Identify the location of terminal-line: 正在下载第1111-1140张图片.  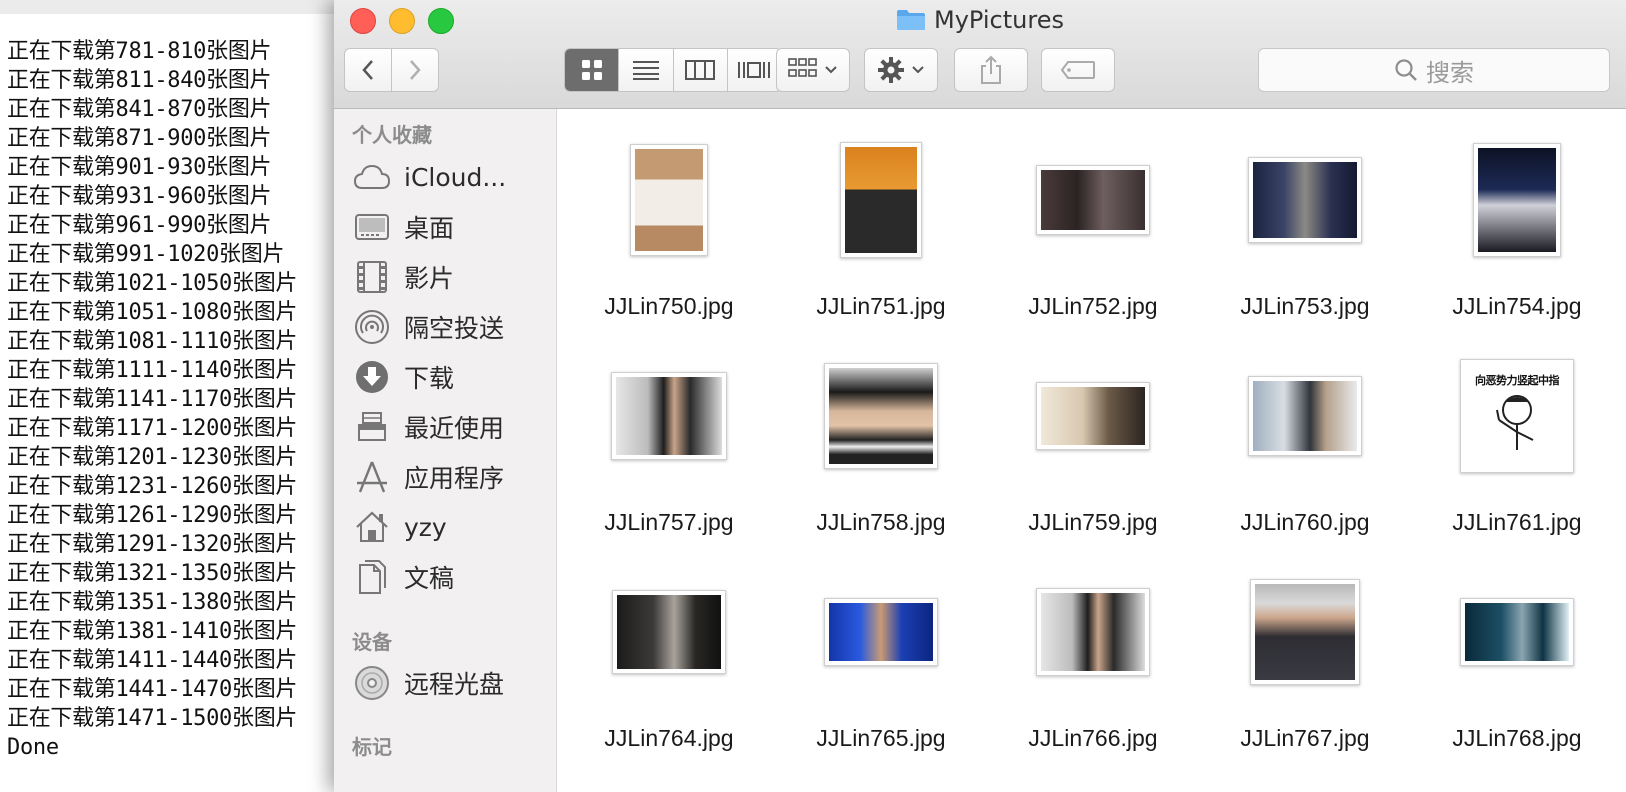
(152, 370).